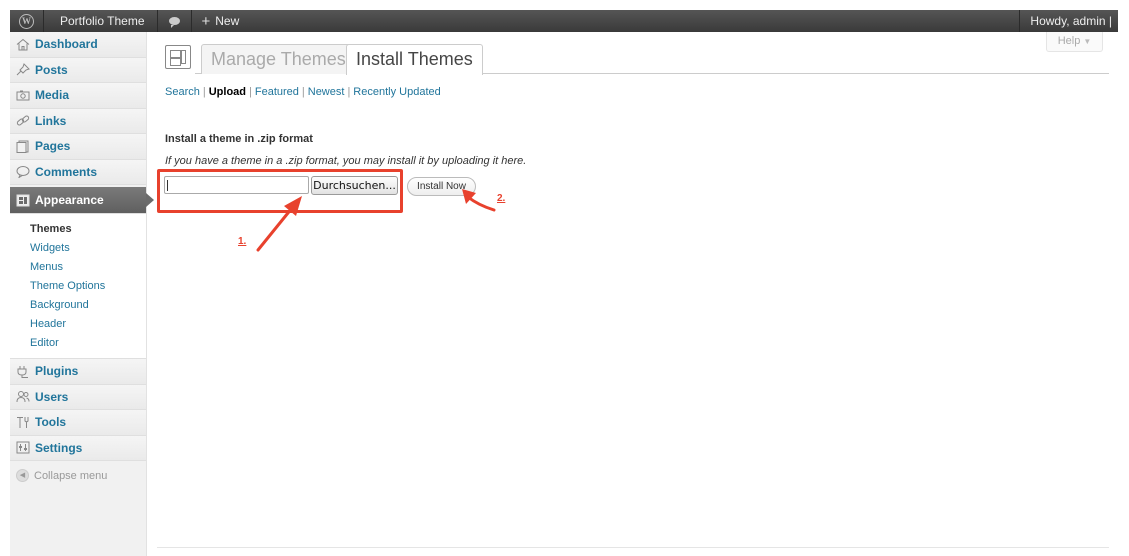  I want to click on comments-link, so click(175, 21).